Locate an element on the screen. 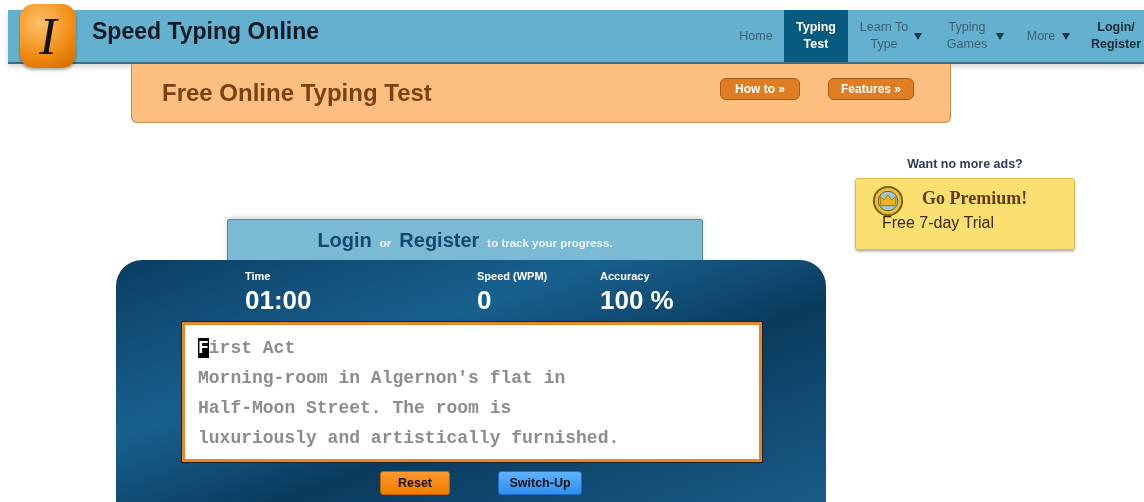 This screenshot has height=502, width=1144. premium-title: Go Premium! is located at coordinates (975, 198).